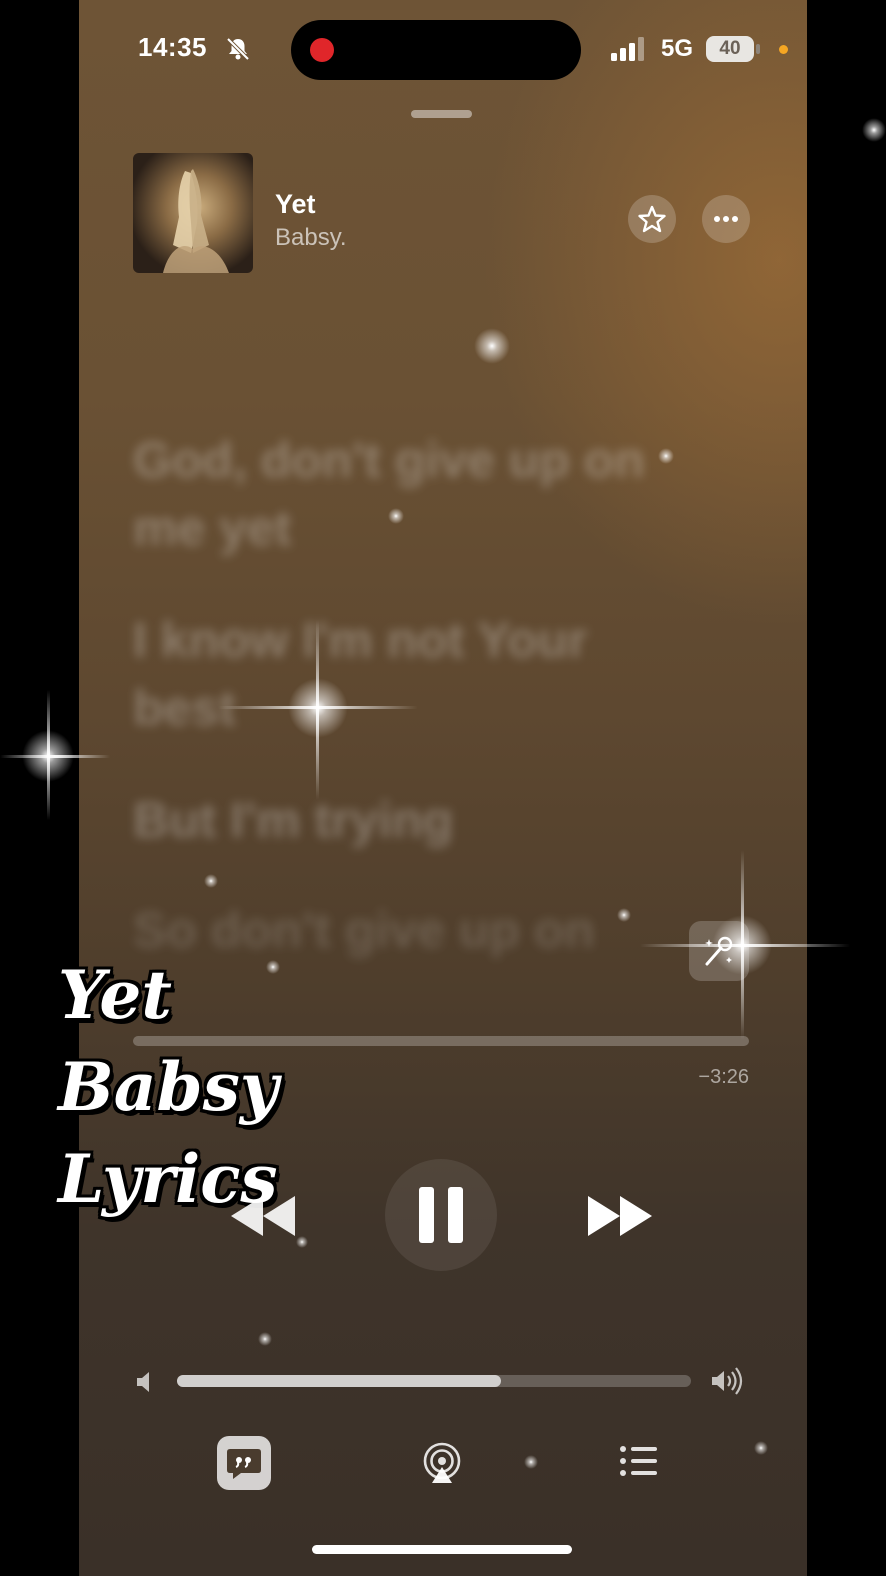 This screenshot has width=886, height=1576. Describe the element at coordinates (196, 221) in the screenshot. I see `praying-hands-artwork` at that location.